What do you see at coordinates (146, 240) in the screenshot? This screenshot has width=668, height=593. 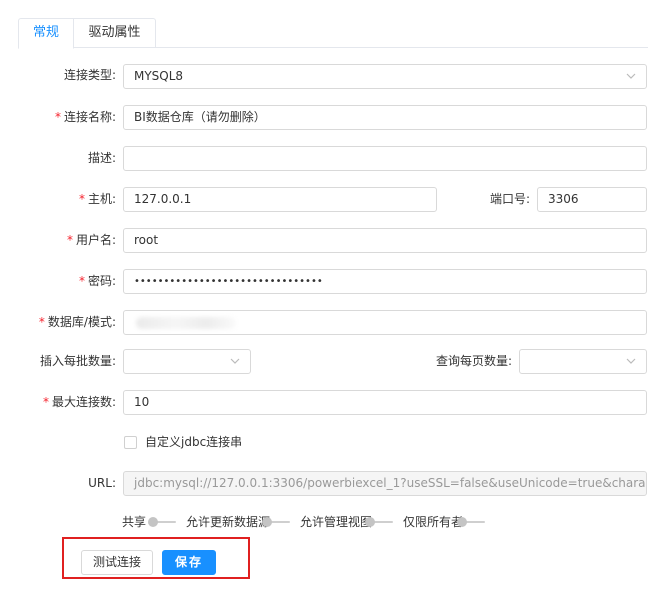 I see `username-value: root` at bounding box center [146, 240].